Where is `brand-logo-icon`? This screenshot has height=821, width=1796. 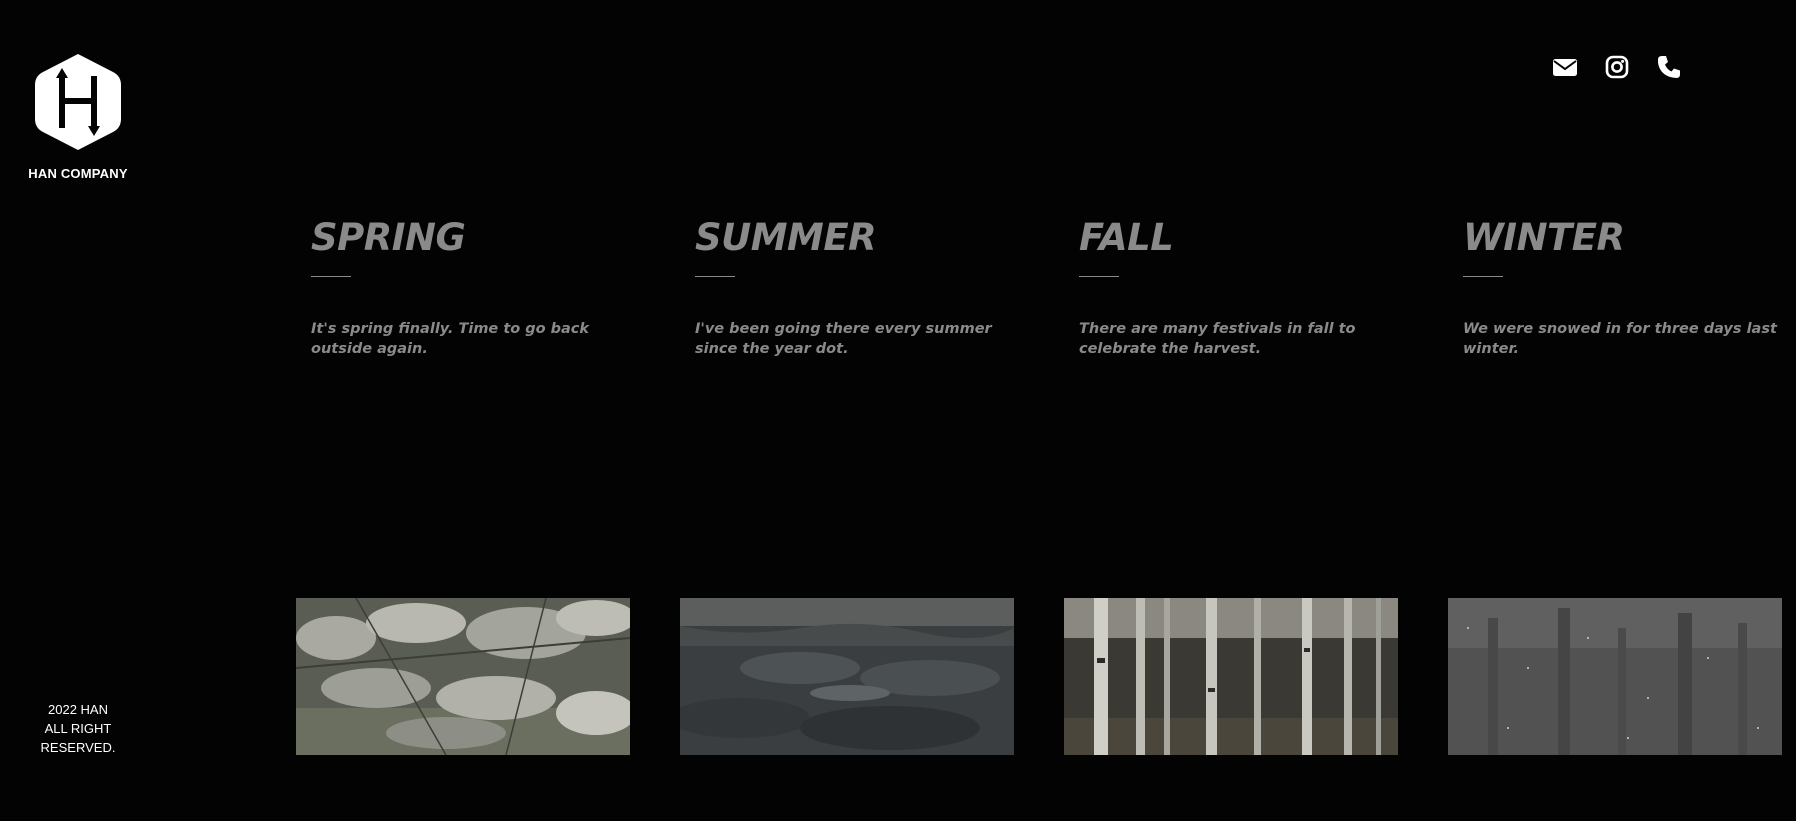 brand-logo-icon is located at coordinates (78, 102).